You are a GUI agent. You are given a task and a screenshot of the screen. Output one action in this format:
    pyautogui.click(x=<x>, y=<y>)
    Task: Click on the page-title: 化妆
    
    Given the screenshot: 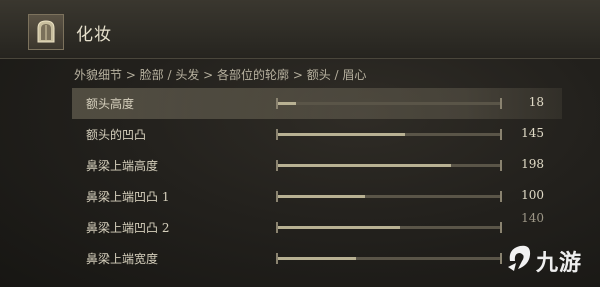 What is the action you would take?
    pyautogui.click(x=94, y=35)
    